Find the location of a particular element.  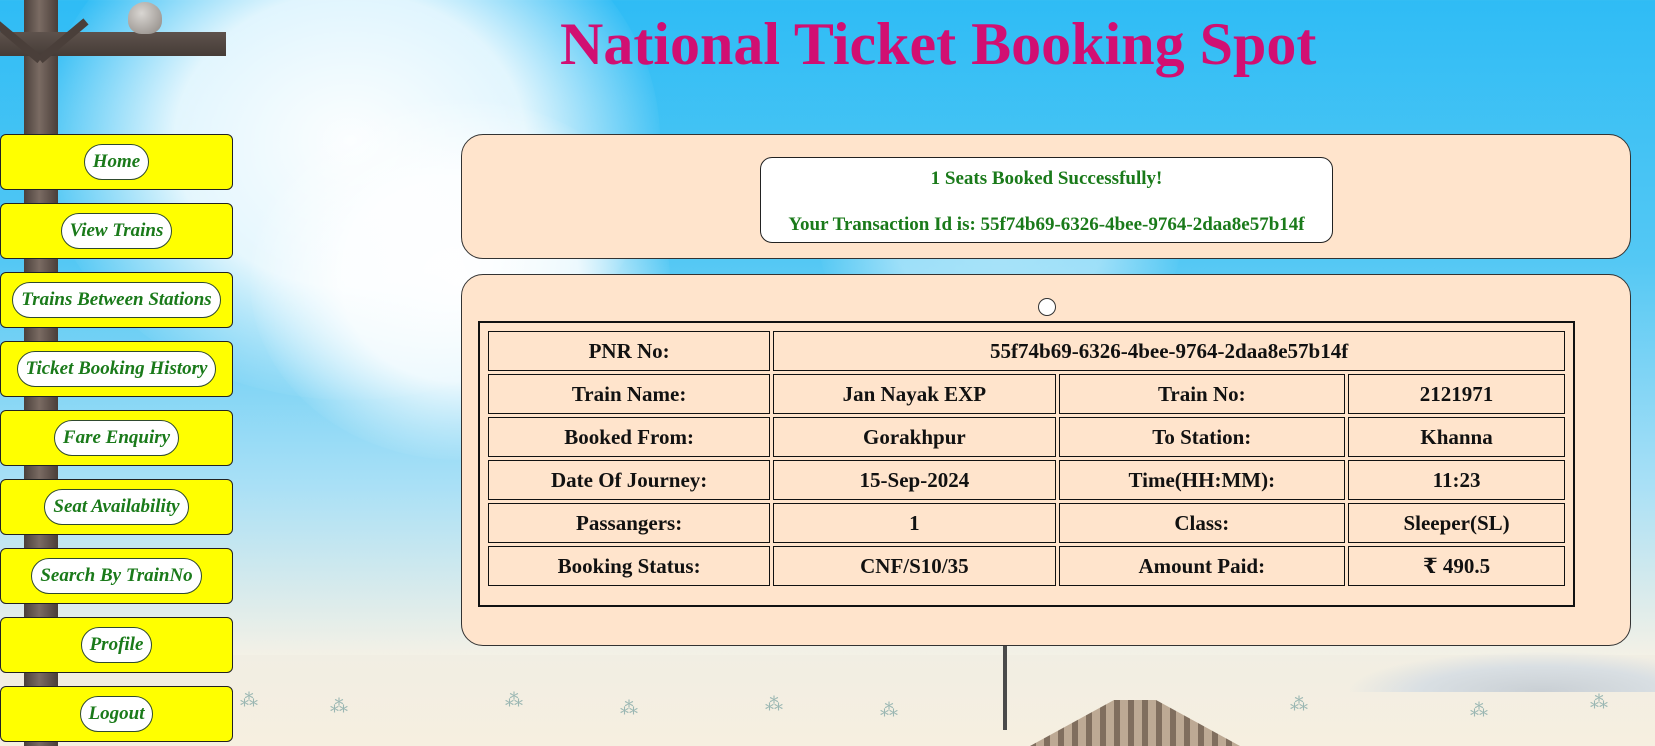

radio-button is located at coordinates (1047, 307).